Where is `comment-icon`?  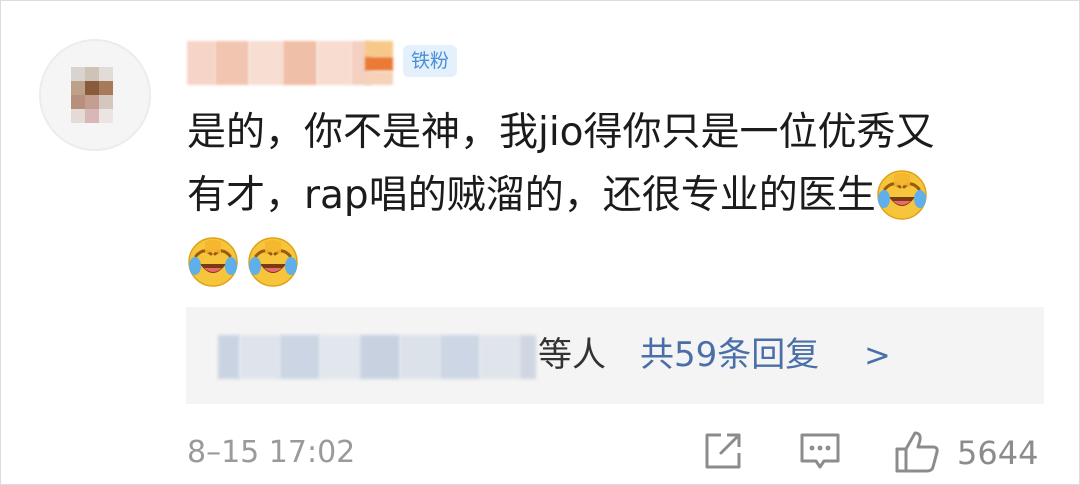
comment-icon is located at coordinates (820, 451).